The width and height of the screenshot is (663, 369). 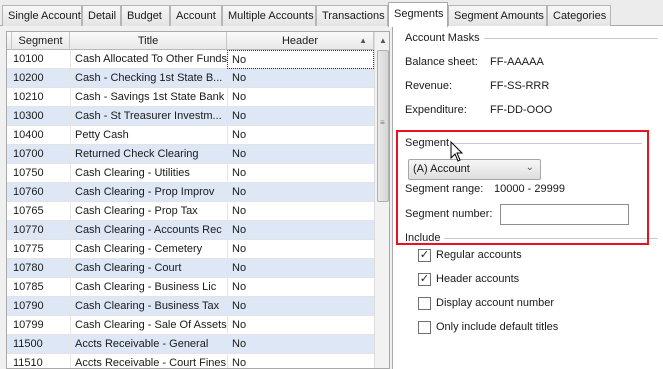 I want to click on table-row: 10785 Cash Clearing - Business Lic No, so click(x=190, y=287).